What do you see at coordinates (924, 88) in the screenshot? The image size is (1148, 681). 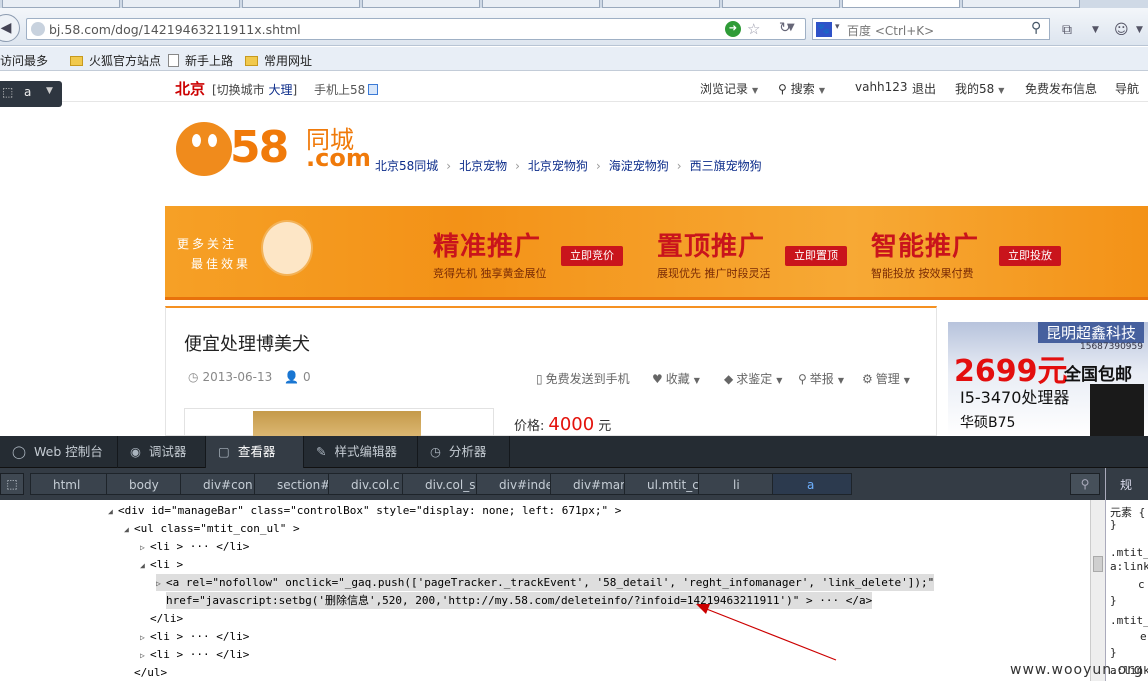 I see `nav-logout: 退出` at bounding box center [924, 88].